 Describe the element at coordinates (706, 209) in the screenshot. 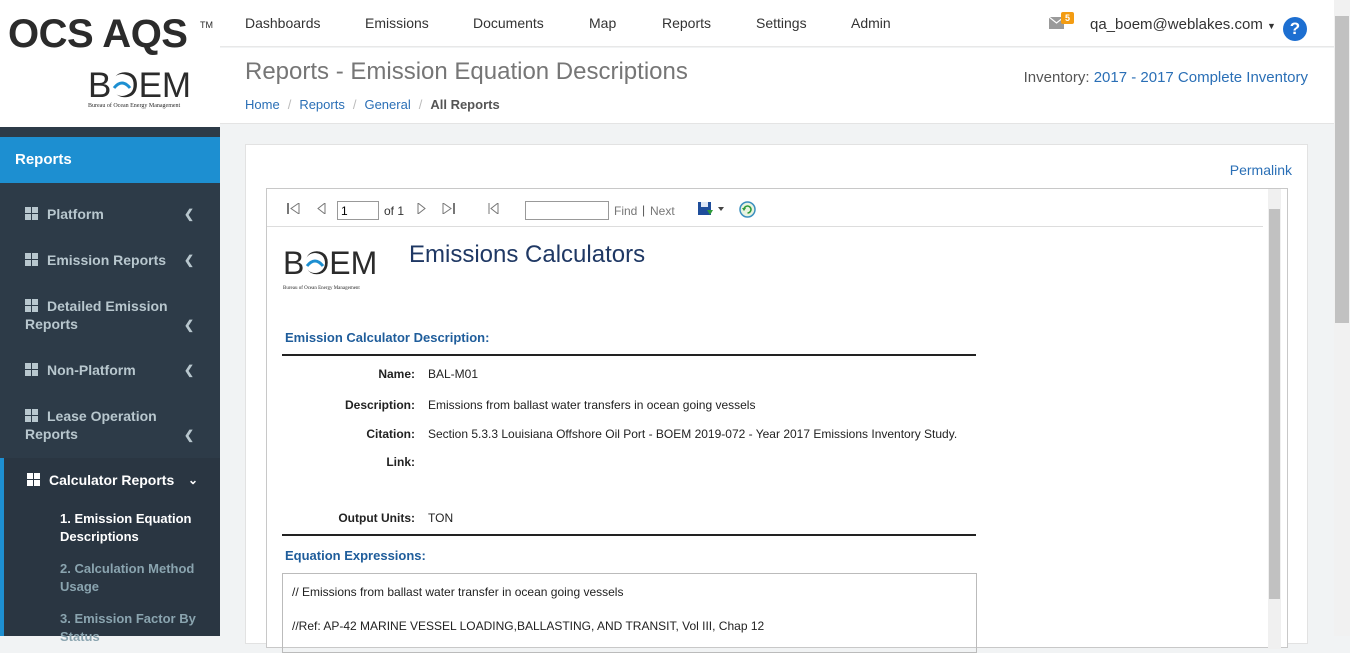

I see `export-save-icon` at that location.